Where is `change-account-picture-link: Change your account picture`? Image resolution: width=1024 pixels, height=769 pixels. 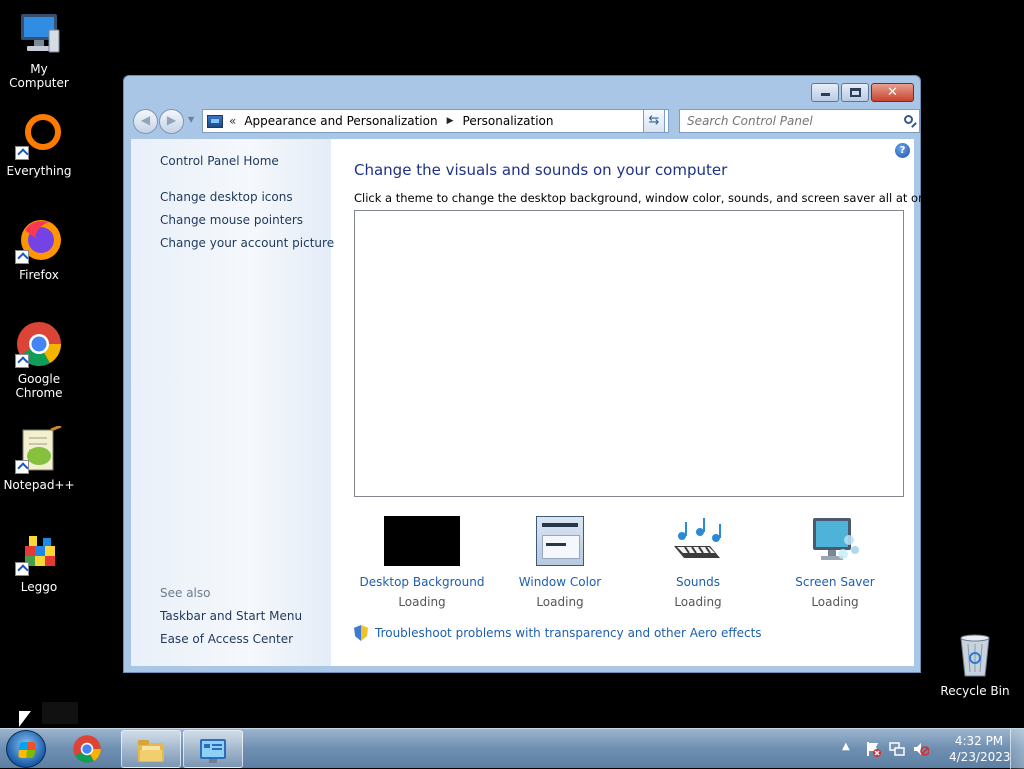 change-account-picture-link: Change your account picture is located at coordinates (247, 243).